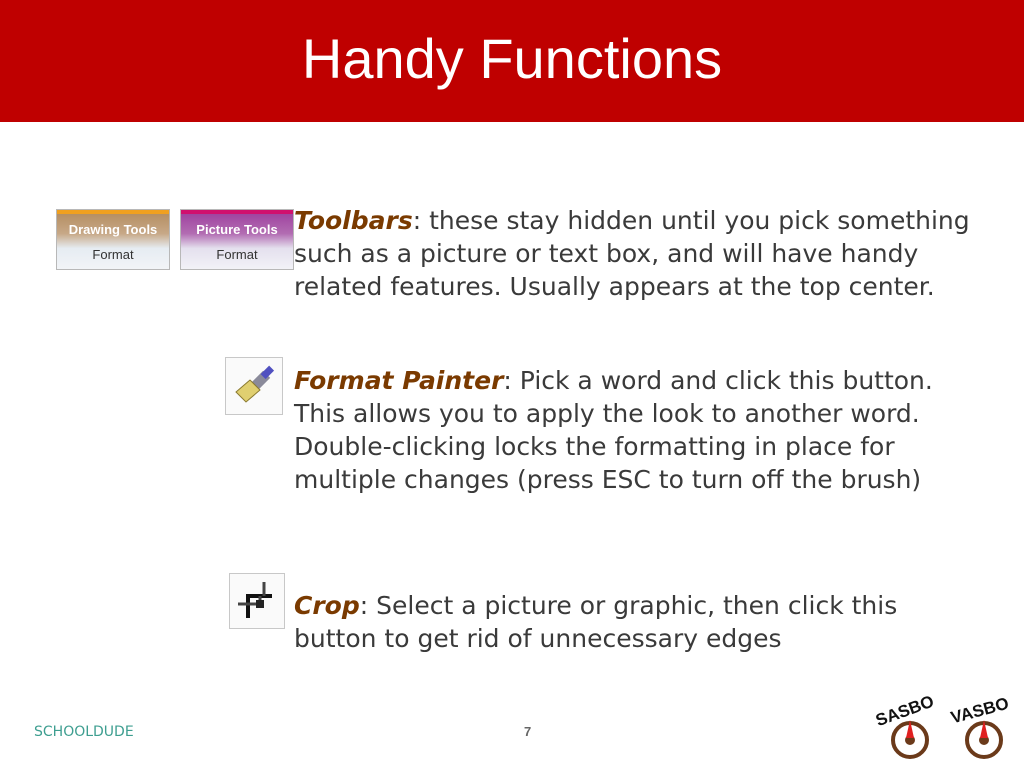 The width and height of the screenshot is (1024, 771). I want to click on toolbars-term: Toolbars, so click(353, 220).